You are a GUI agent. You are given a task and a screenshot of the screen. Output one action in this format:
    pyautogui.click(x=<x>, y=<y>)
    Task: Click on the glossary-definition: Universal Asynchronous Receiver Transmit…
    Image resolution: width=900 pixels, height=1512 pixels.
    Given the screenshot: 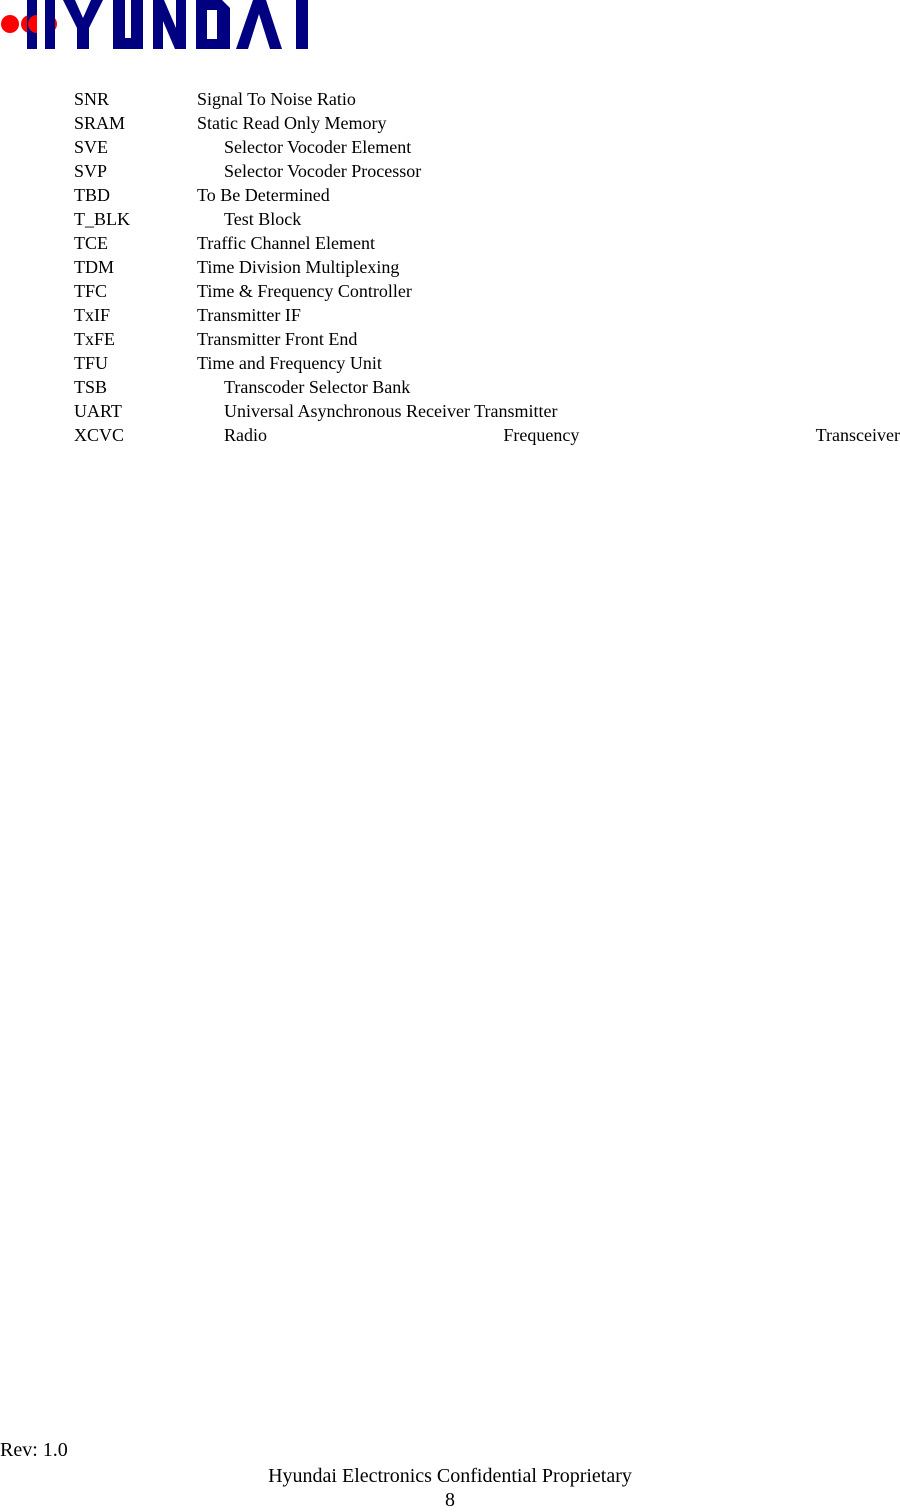 What is the action you would take?
    pyautogui.click(x=391, y=411)
    